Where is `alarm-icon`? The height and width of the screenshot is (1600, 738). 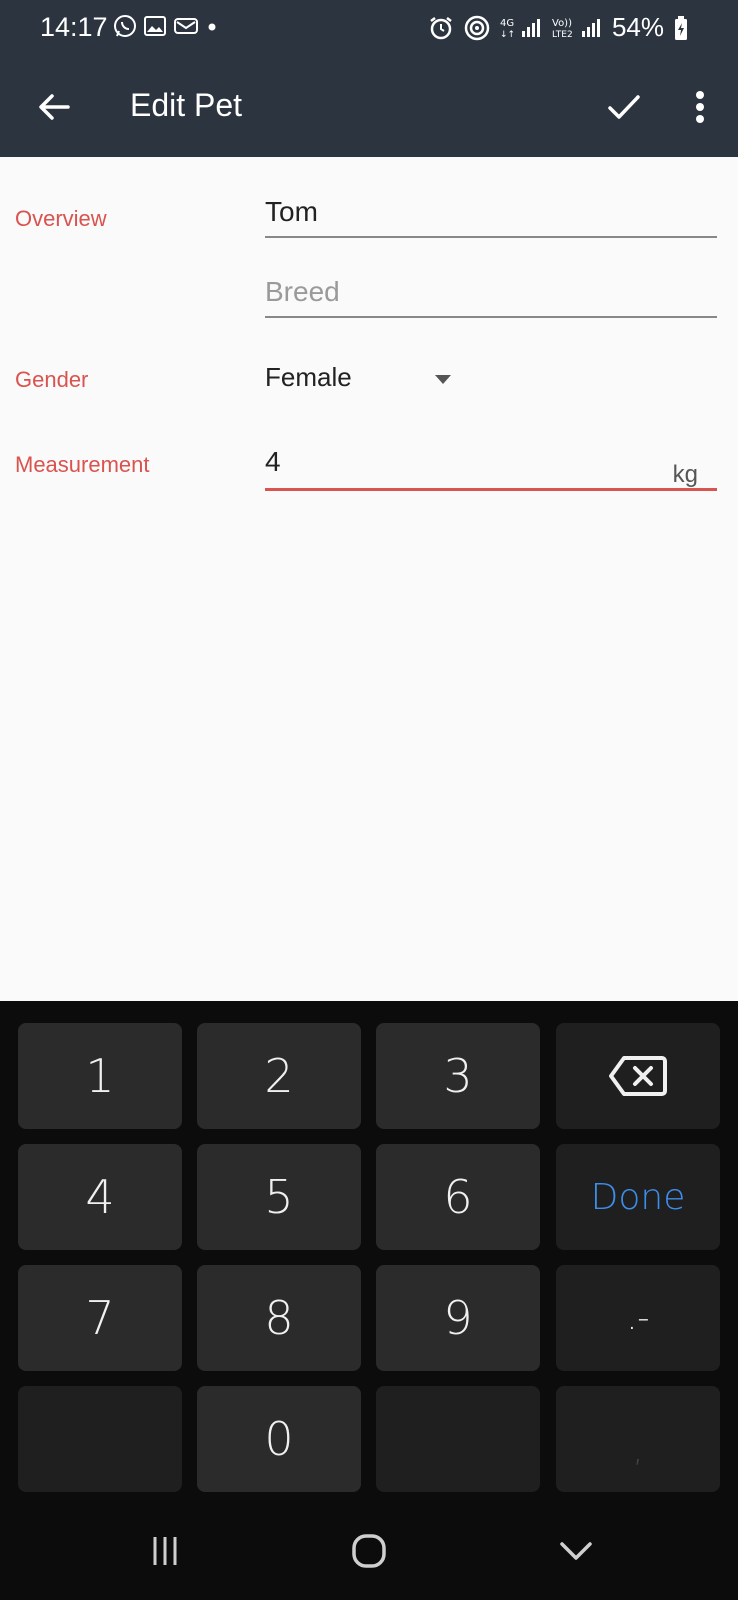 alarm-icon is located at coordinates (441, 27).